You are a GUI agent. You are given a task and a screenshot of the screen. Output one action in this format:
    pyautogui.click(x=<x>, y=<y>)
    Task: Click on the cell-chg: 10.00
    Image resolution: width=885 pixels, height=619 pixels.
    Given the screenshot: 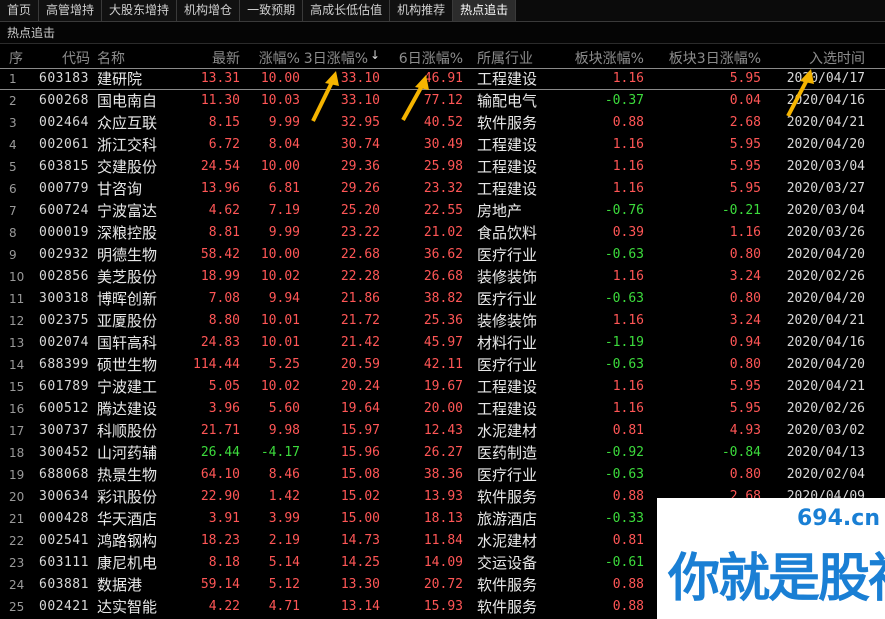 What is the action you would take?
    pyautogui.click(x=280, y=254)
    